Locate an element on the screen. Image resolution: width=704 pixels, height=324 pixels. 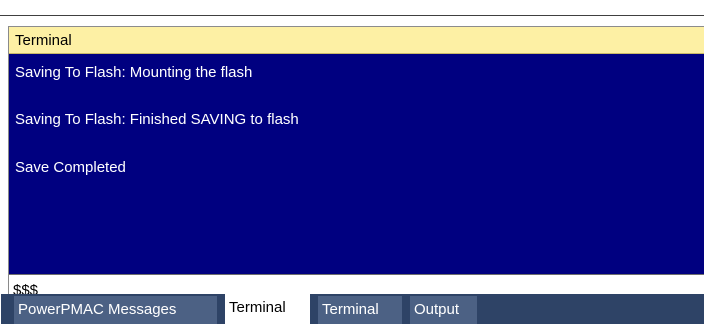
tab-powerpmac-messages: PowerPMAC Messages is located at coordinates (115, 310).